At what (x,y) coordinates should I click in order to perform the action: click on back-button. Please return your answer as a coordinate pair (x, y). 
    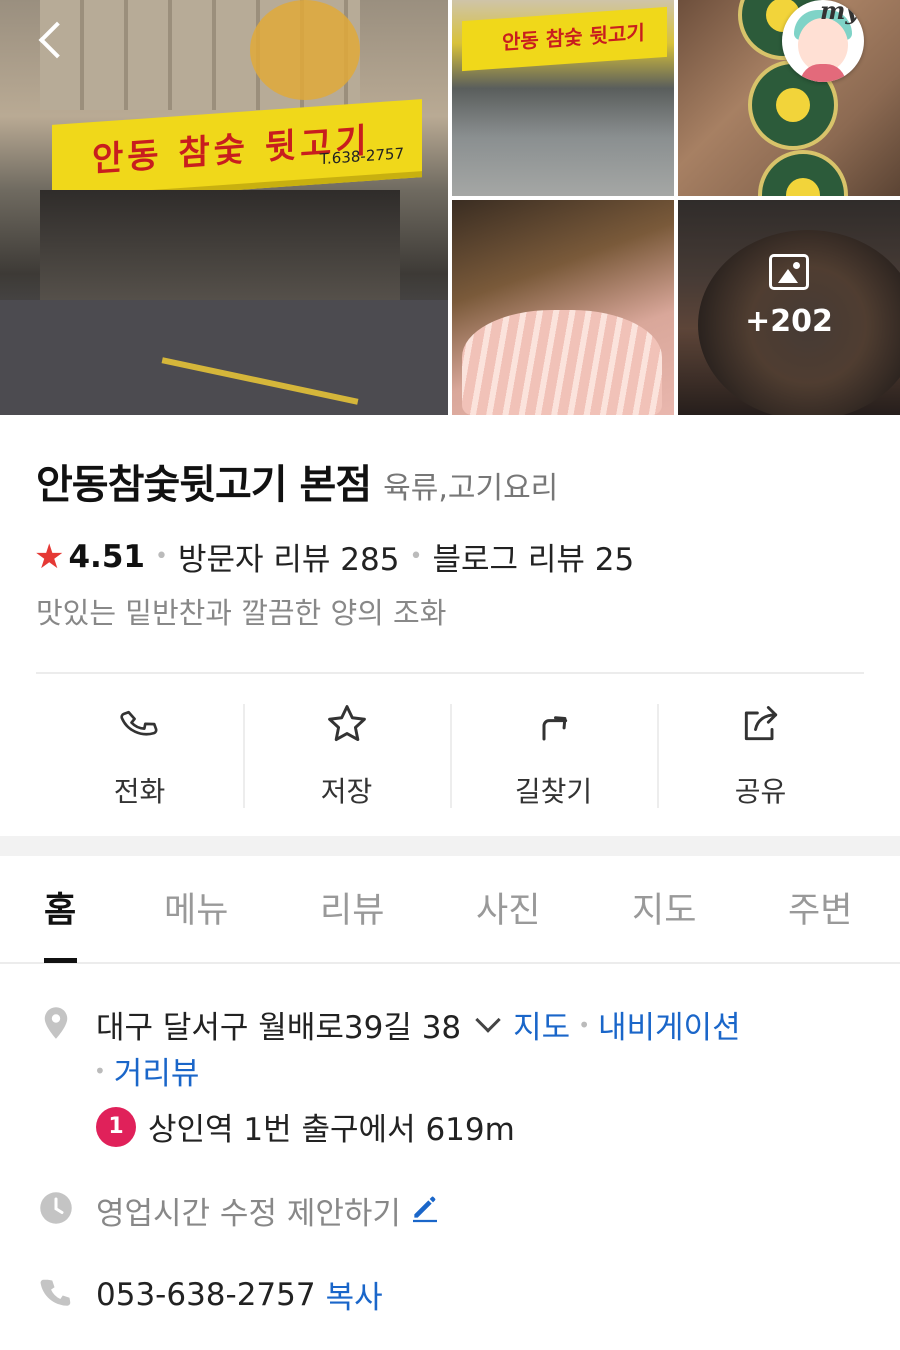
    Looking at the image, I should click on (50, 40).